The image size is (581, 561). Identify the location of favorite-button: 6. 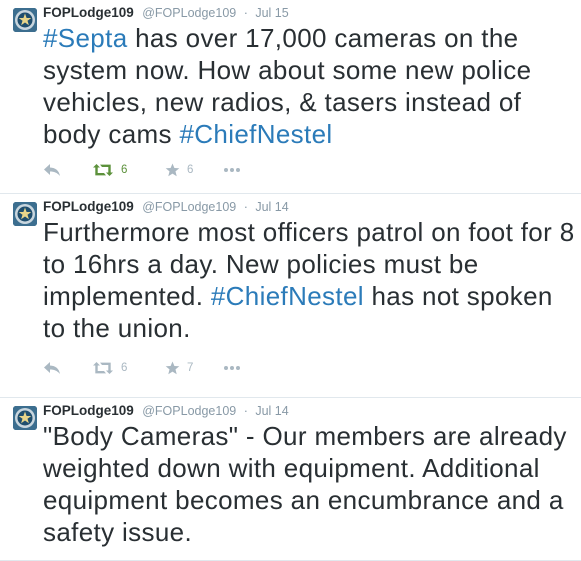
(194, 170).